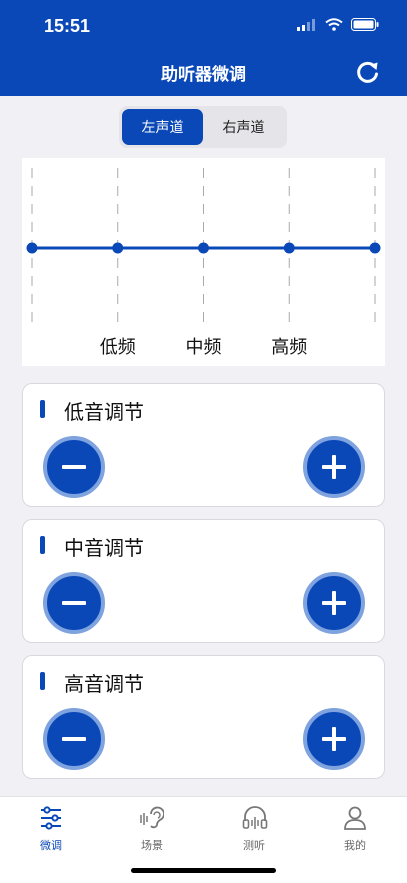  What do you see at coordinates (203, 581) in the screenshot?
I see `mid-card: 中音调节` at bounding box center [203, 581].